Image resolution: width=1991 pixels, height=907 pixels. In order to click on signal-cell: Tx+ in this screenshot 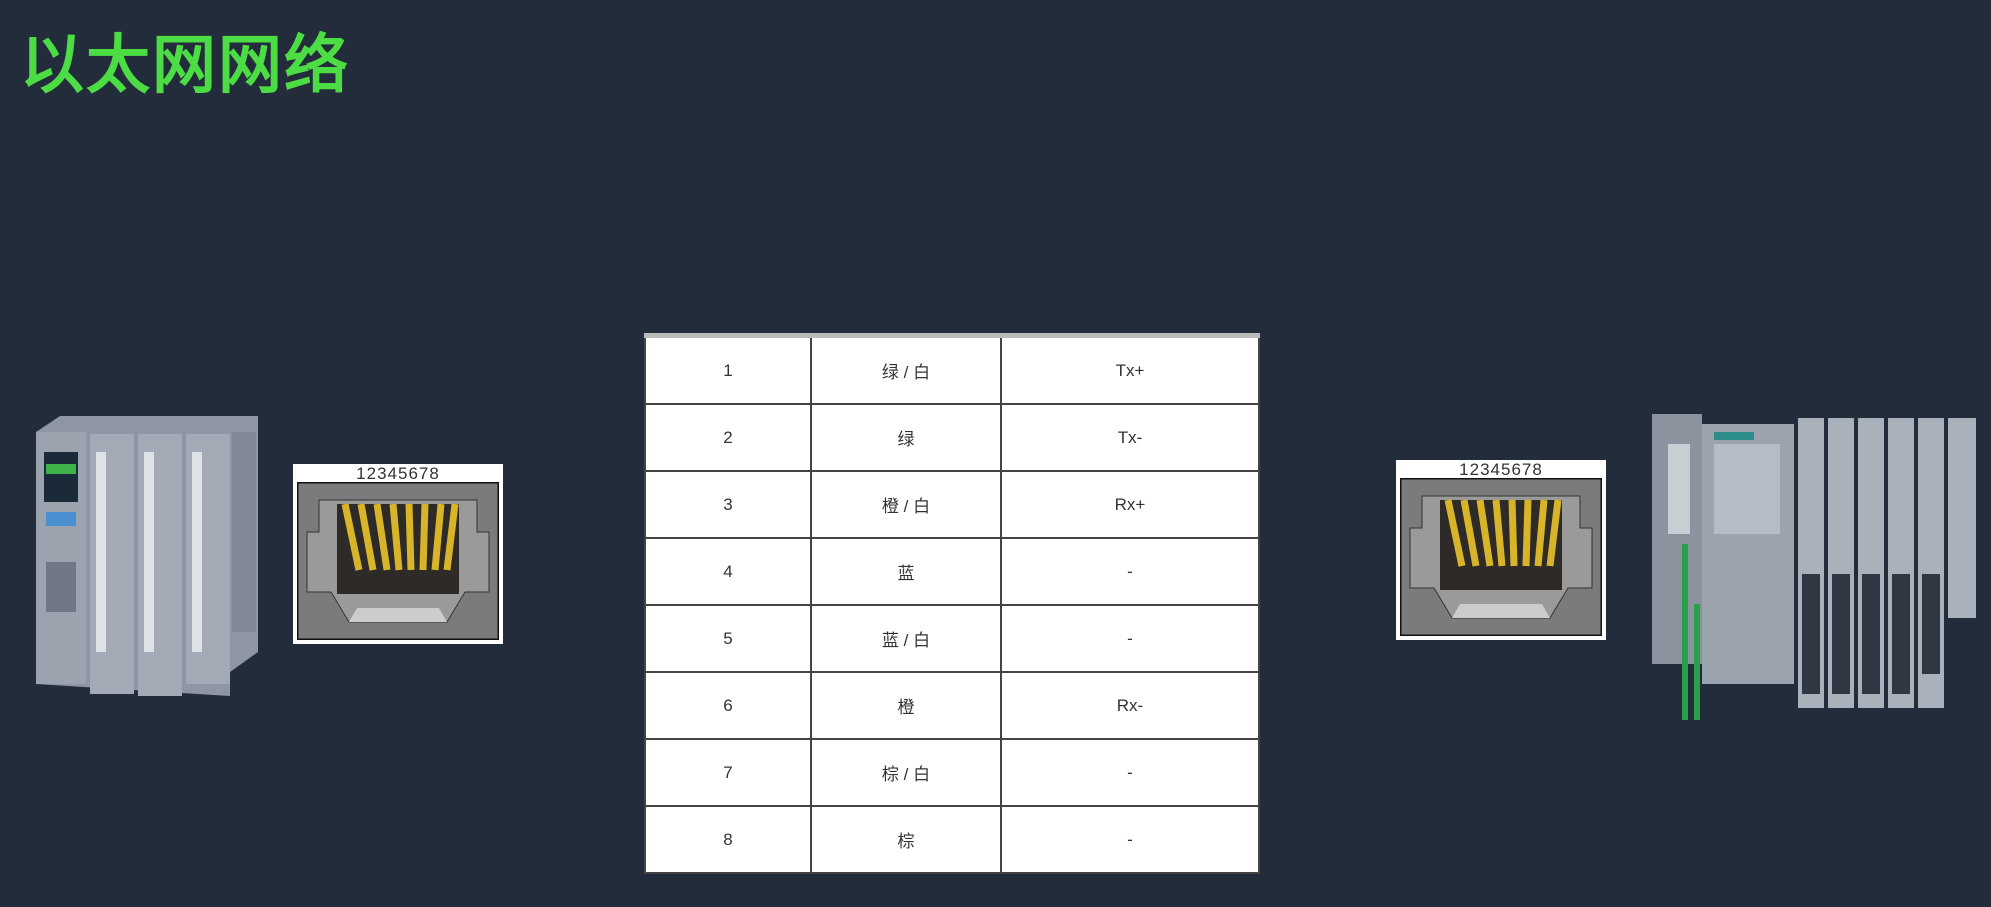, I will do `click(1130, 369)`.